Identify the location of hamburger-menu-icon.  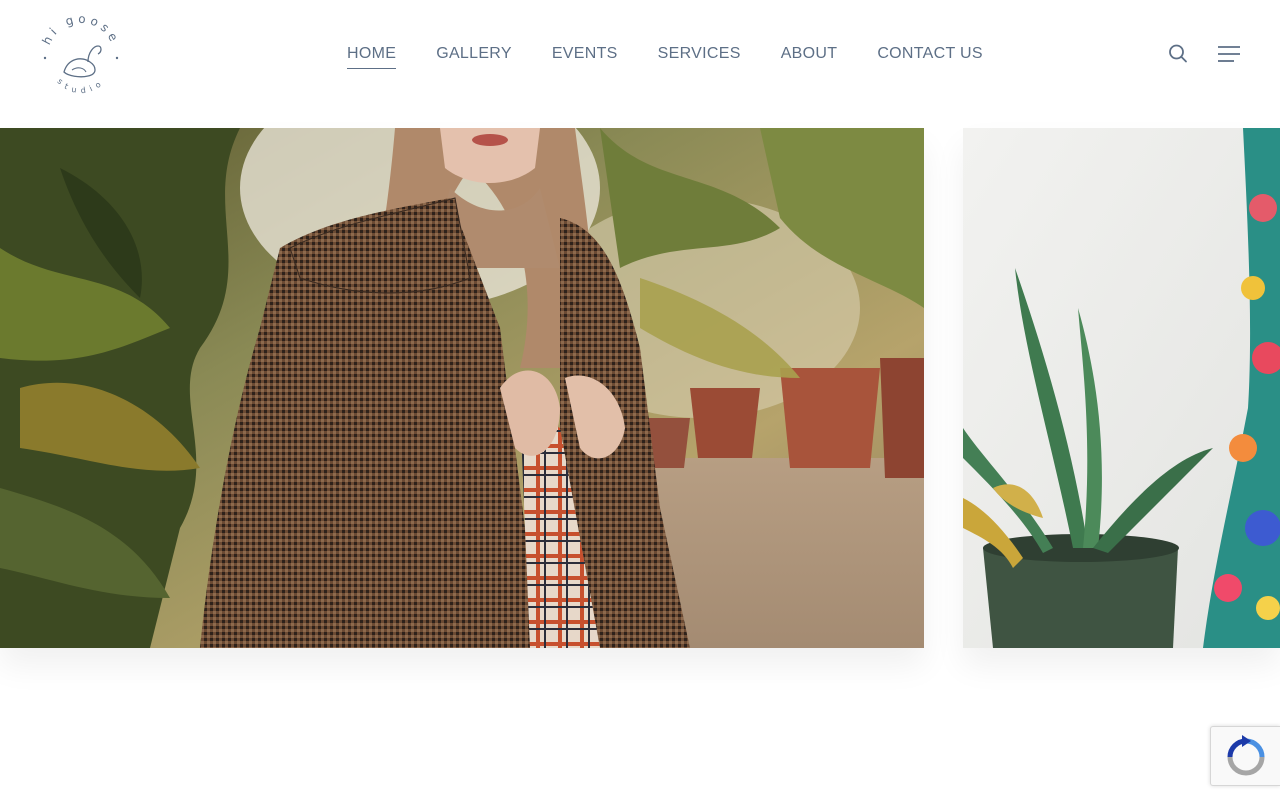
(1229, 54).